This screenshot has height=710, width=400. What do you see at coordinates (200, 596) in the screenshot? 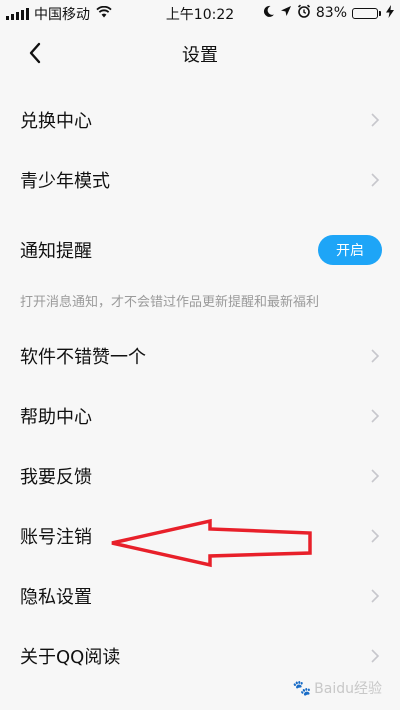
I see `menu-item-privacy-settings: 隐私设置` at bounding box center [200, 596].